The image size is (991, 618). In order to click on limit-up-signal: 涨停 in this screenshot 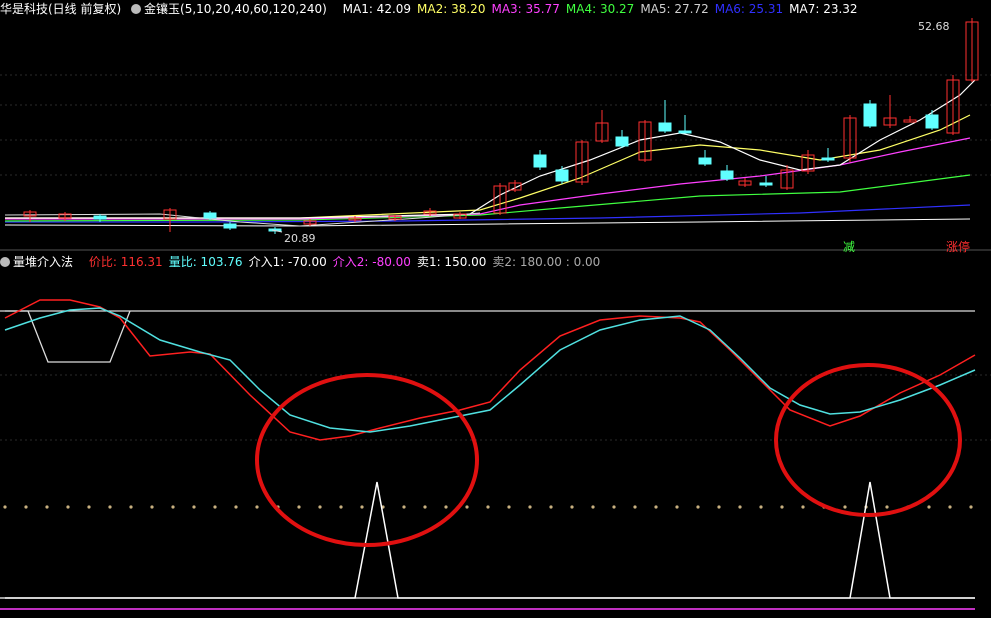, I will do `click(958, 247)`.